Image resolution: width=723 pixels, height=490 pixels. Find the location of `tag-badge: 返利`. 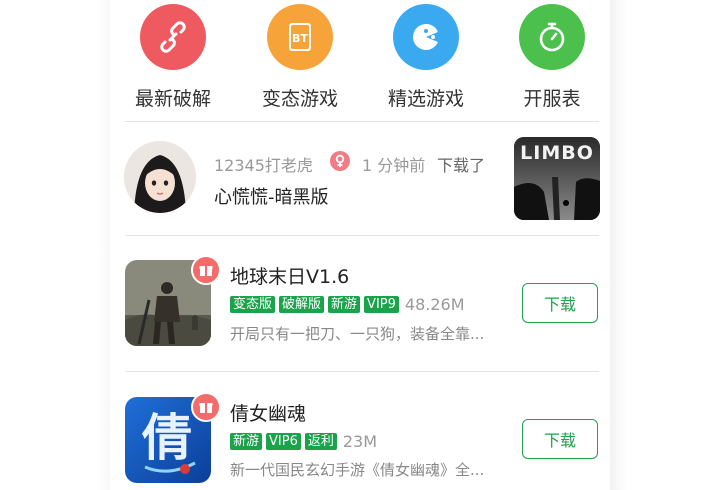

tag-badge: 返利 is located at coordinates (320, 441).